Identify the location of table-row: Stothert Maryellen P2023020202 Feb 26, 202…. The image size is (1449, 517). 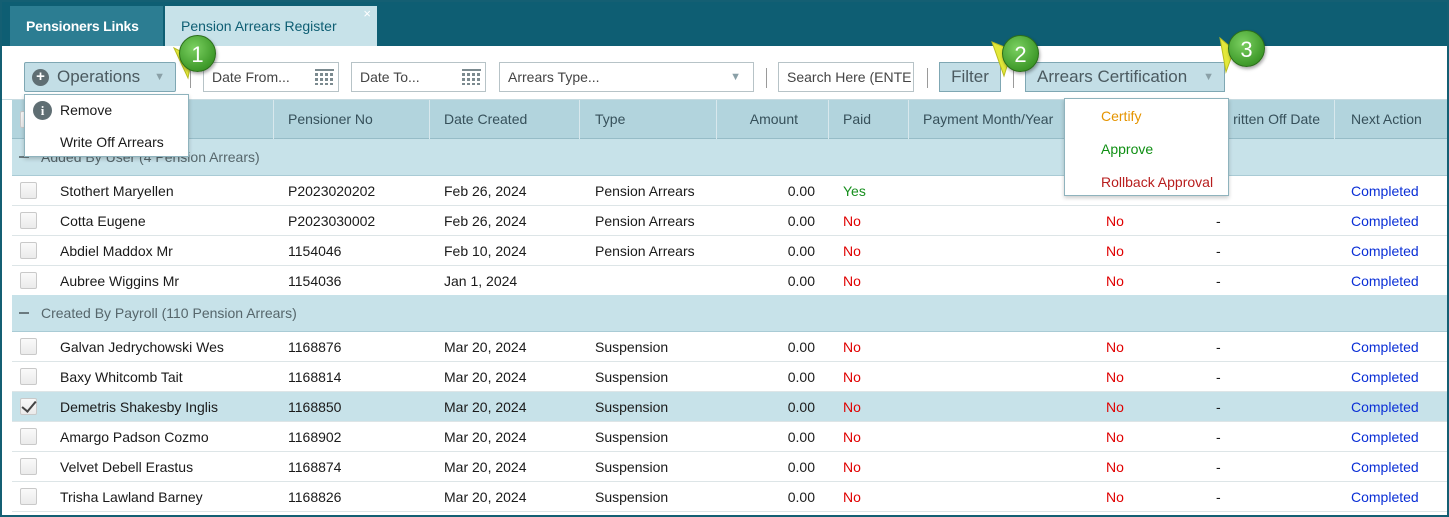
(729, 191).